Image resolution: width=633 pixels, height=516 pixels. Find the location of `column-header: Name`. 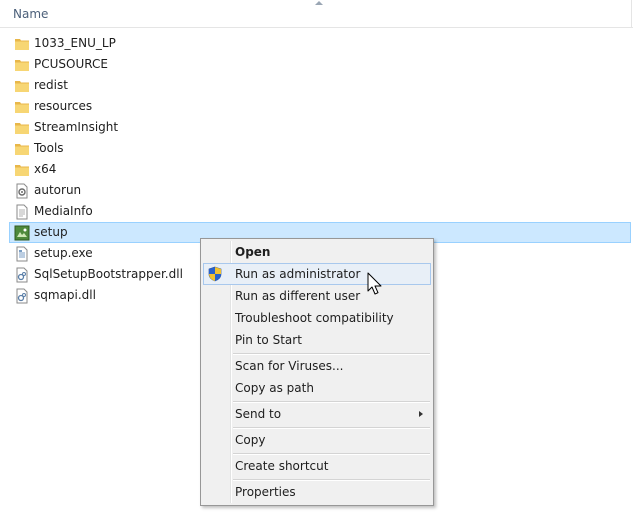

column-header: Name is located at coordinates (316, 14).